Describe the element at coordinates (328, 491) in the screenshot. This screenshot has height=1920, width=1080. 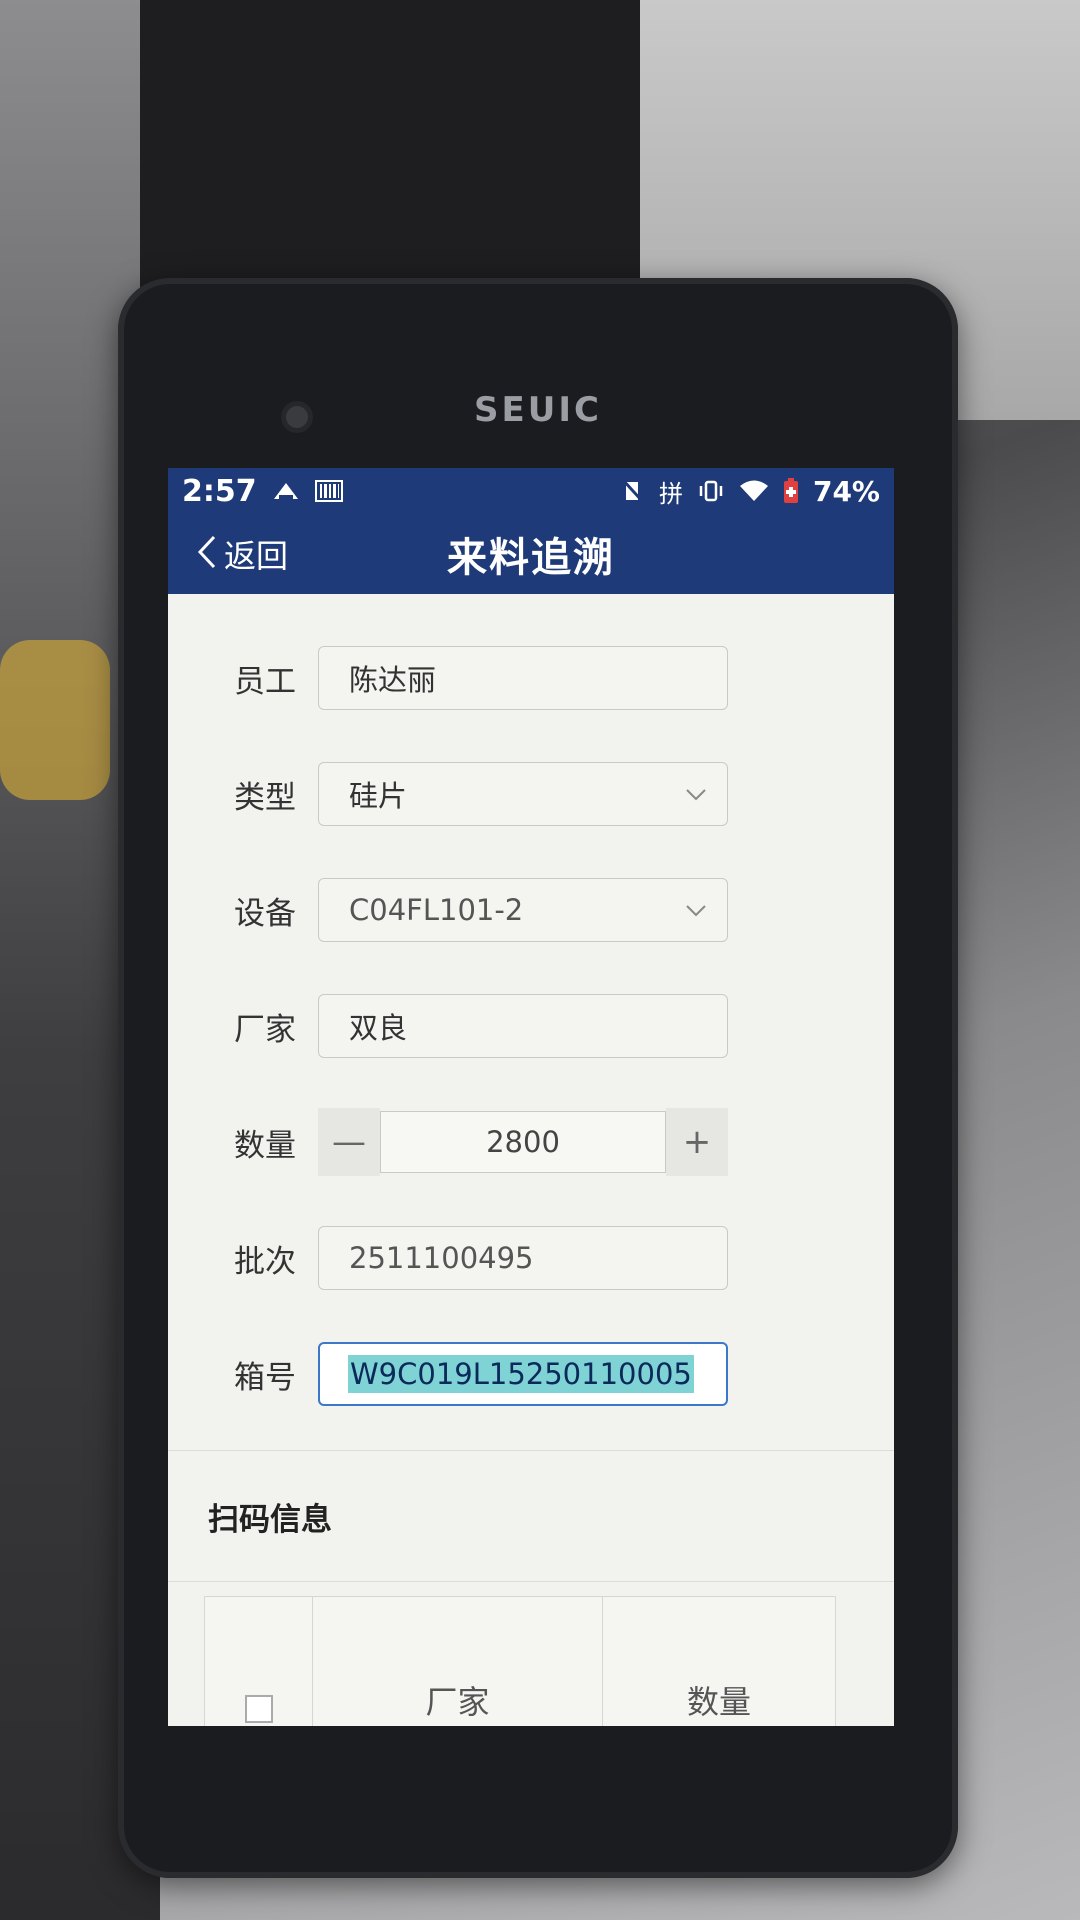
I see `barcode-icon` at that location.